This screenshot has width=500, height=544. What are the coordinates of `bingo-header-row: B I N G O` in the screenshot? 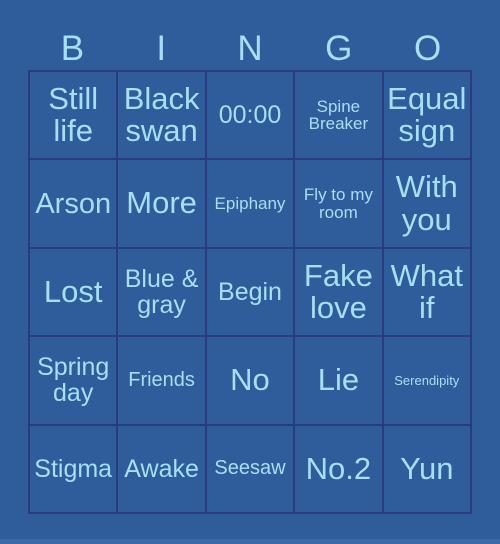 It's located at (250, 48).